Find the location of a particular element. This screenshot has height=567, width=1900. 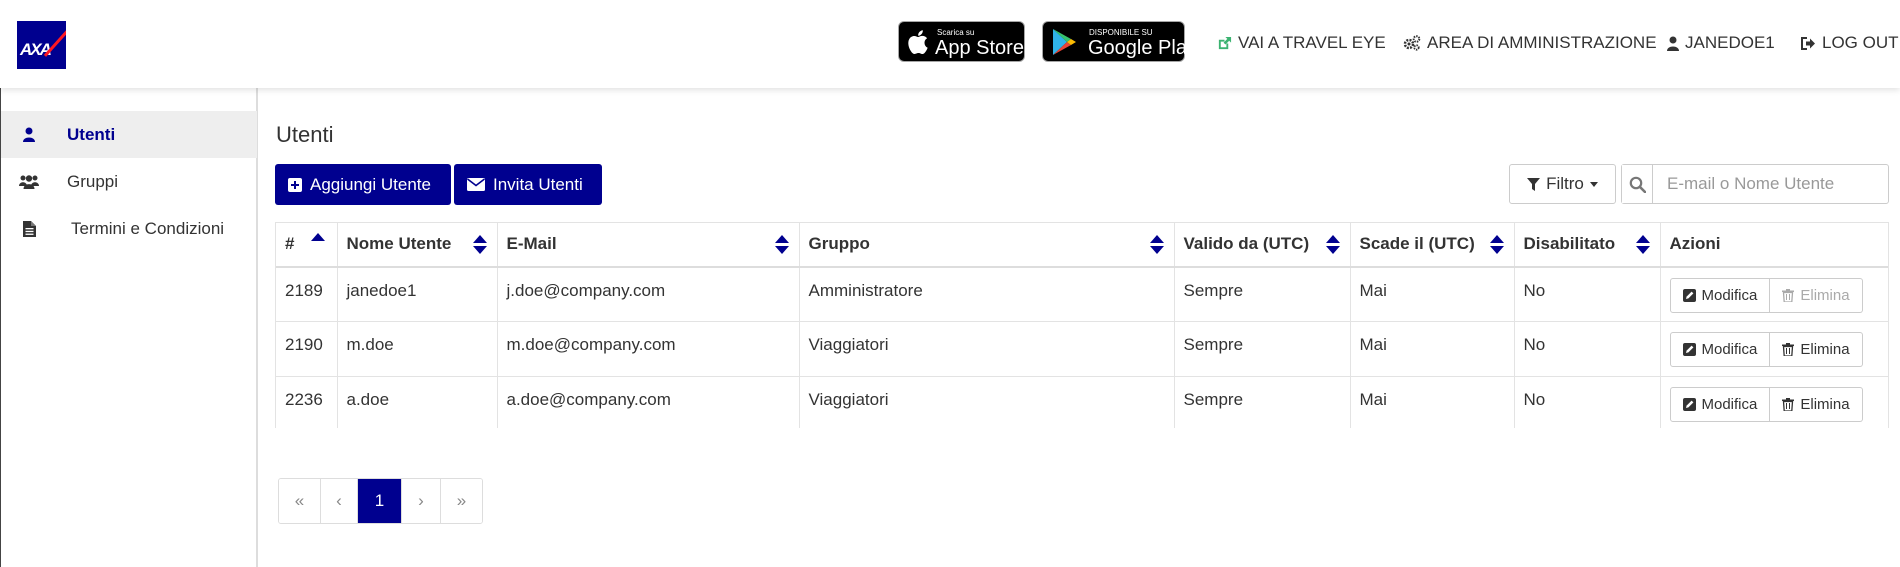

column-header-label: Scade il (UTC) is located at coordinates (1417, 244).